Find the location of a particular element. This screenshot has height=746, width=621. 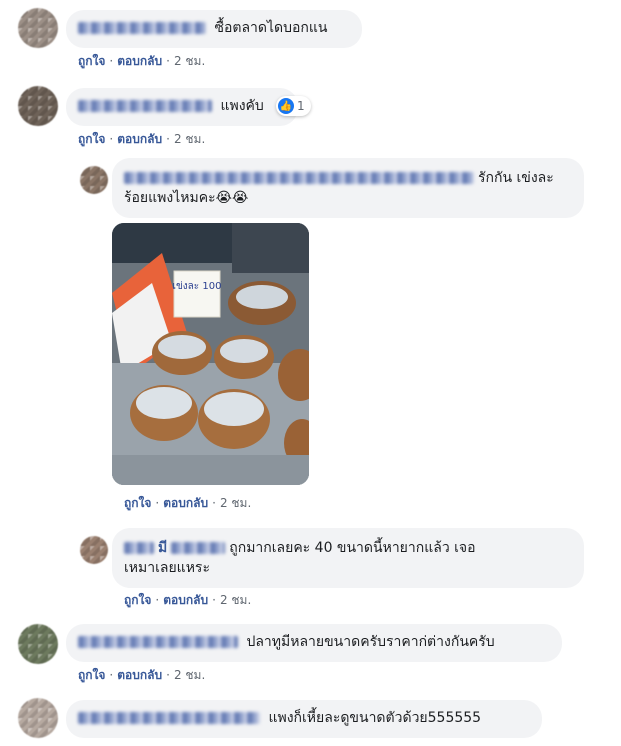

price-sign-text: เข่งละ 100 is located at coordinates (197, 286).